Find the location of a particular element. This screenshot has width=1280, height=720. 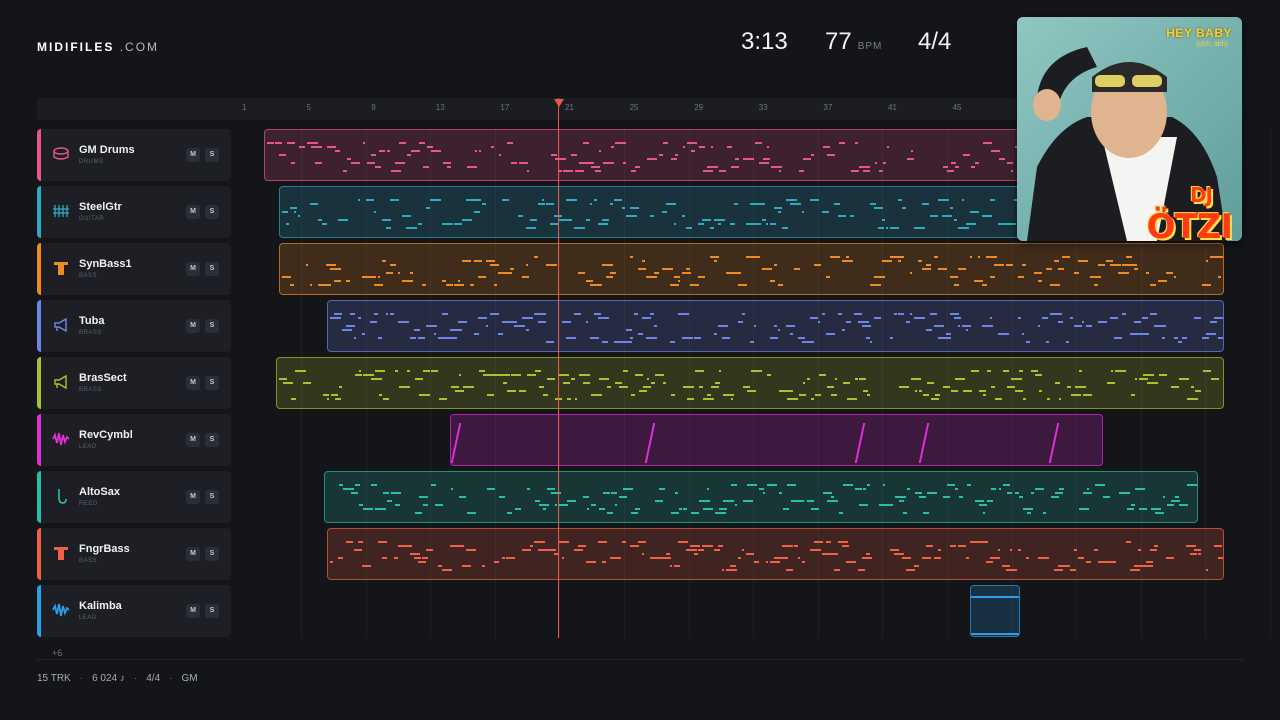

clip-altosax is located at coordinates (761, 497).